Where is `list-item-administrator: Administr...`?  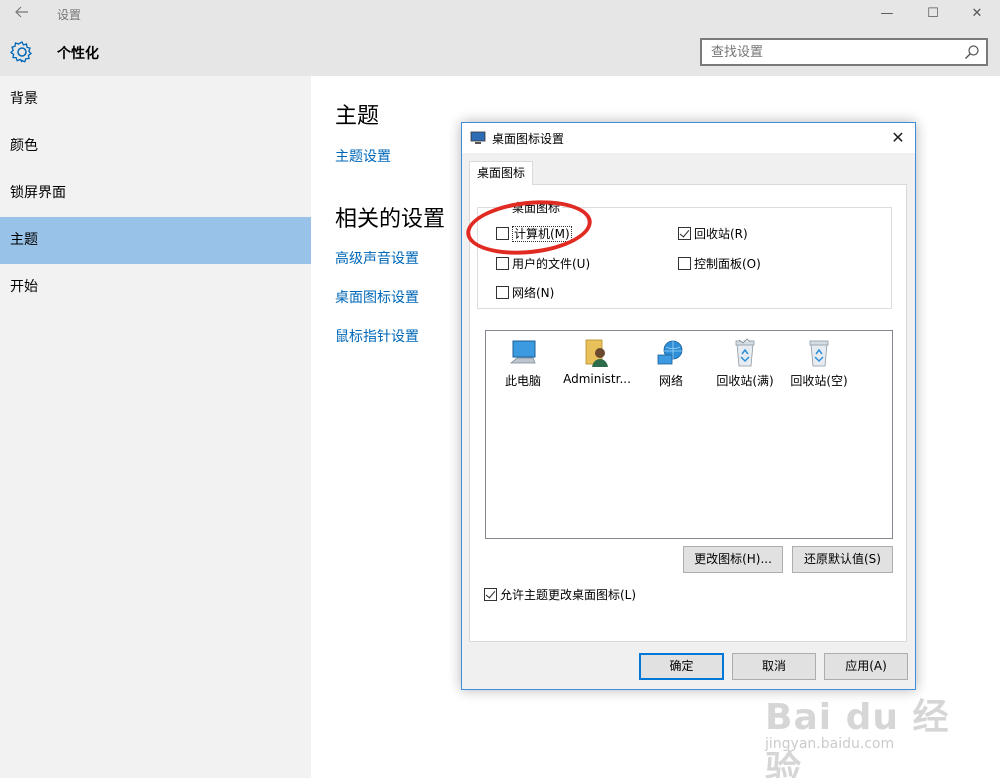 list-item-administrator: Administr... is located at coordinates (597, 358).